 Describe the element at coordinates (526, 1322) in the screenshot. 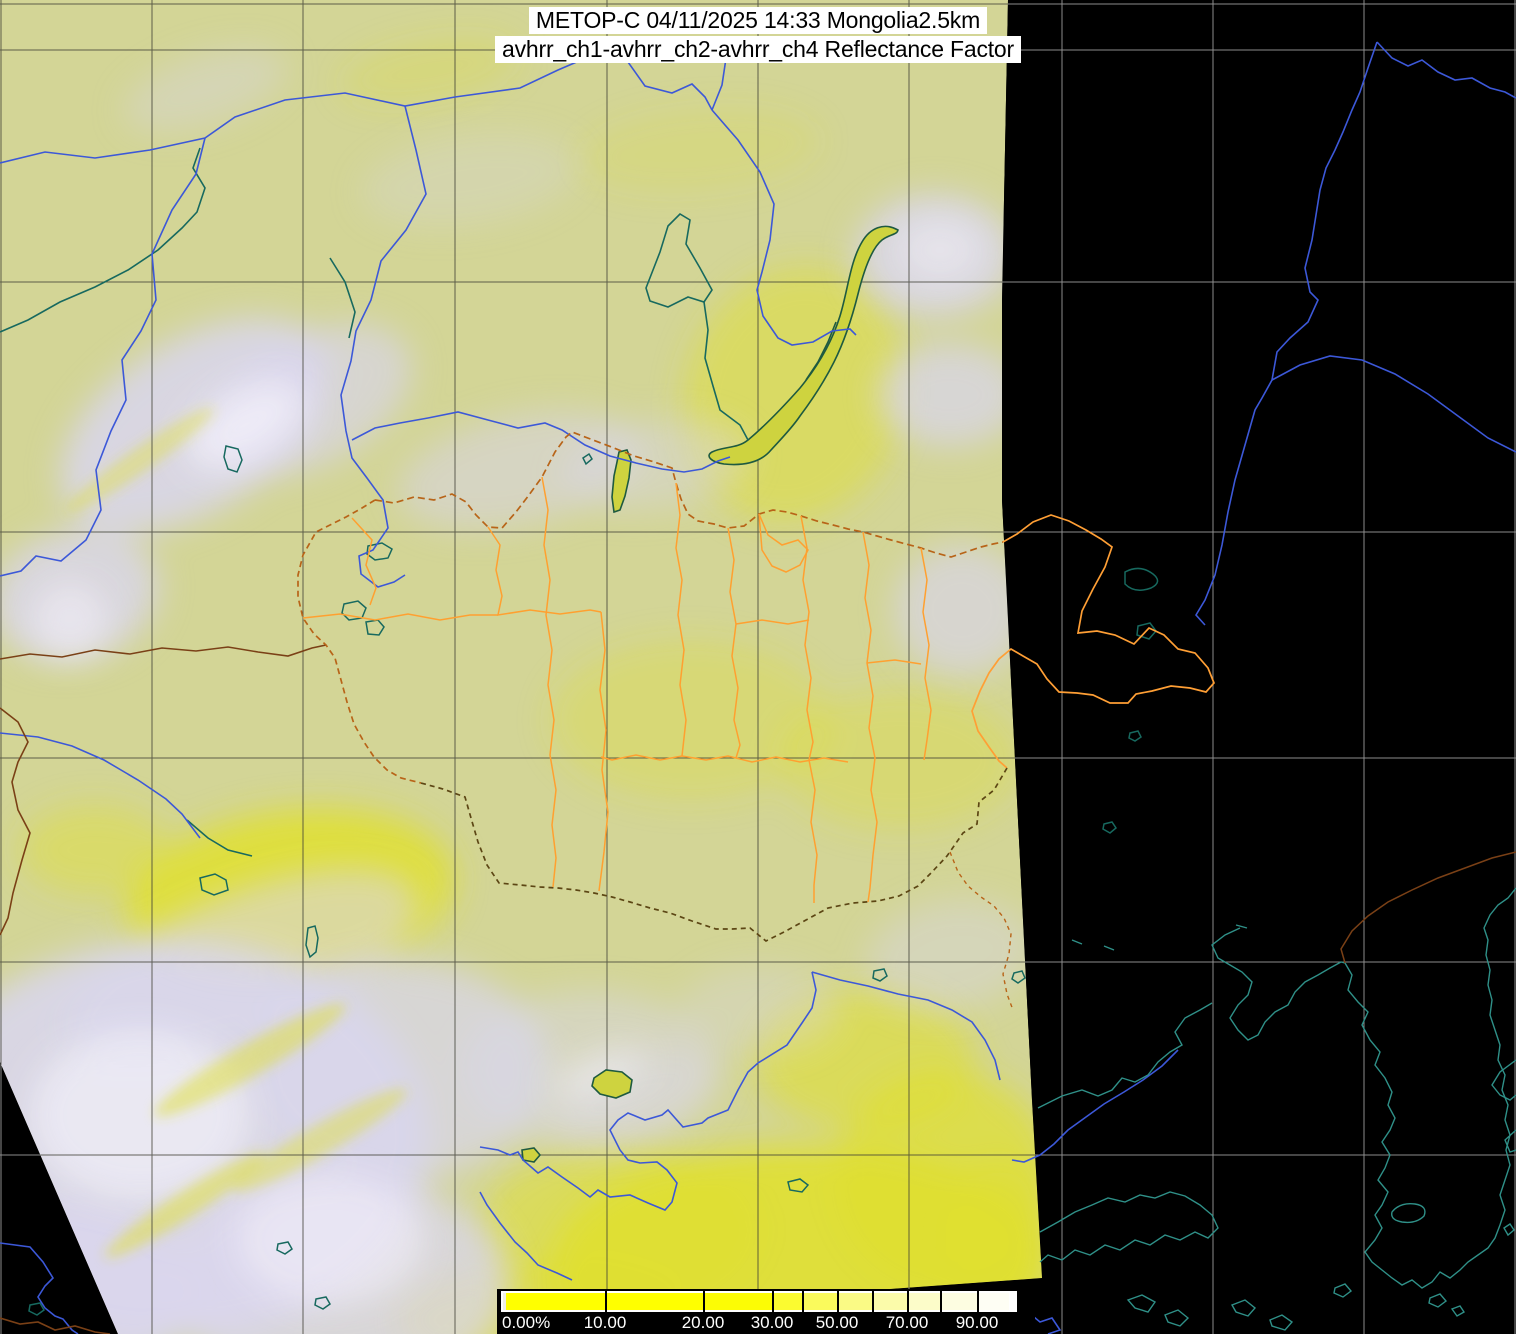

I see `colorbar-label-0: 0.00%` at that location.